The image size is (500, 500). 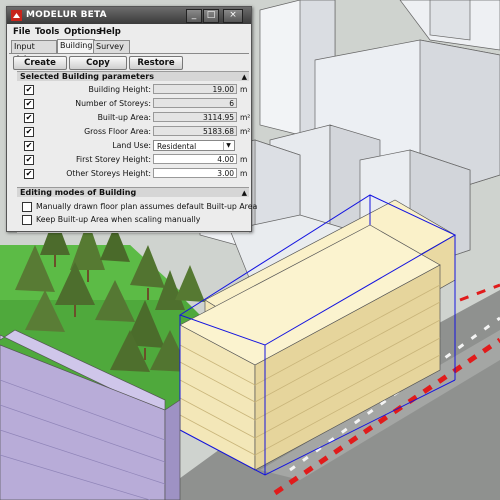 I want to click on gross-floor-area-input: 5183.68, so click(x=195, y=131).